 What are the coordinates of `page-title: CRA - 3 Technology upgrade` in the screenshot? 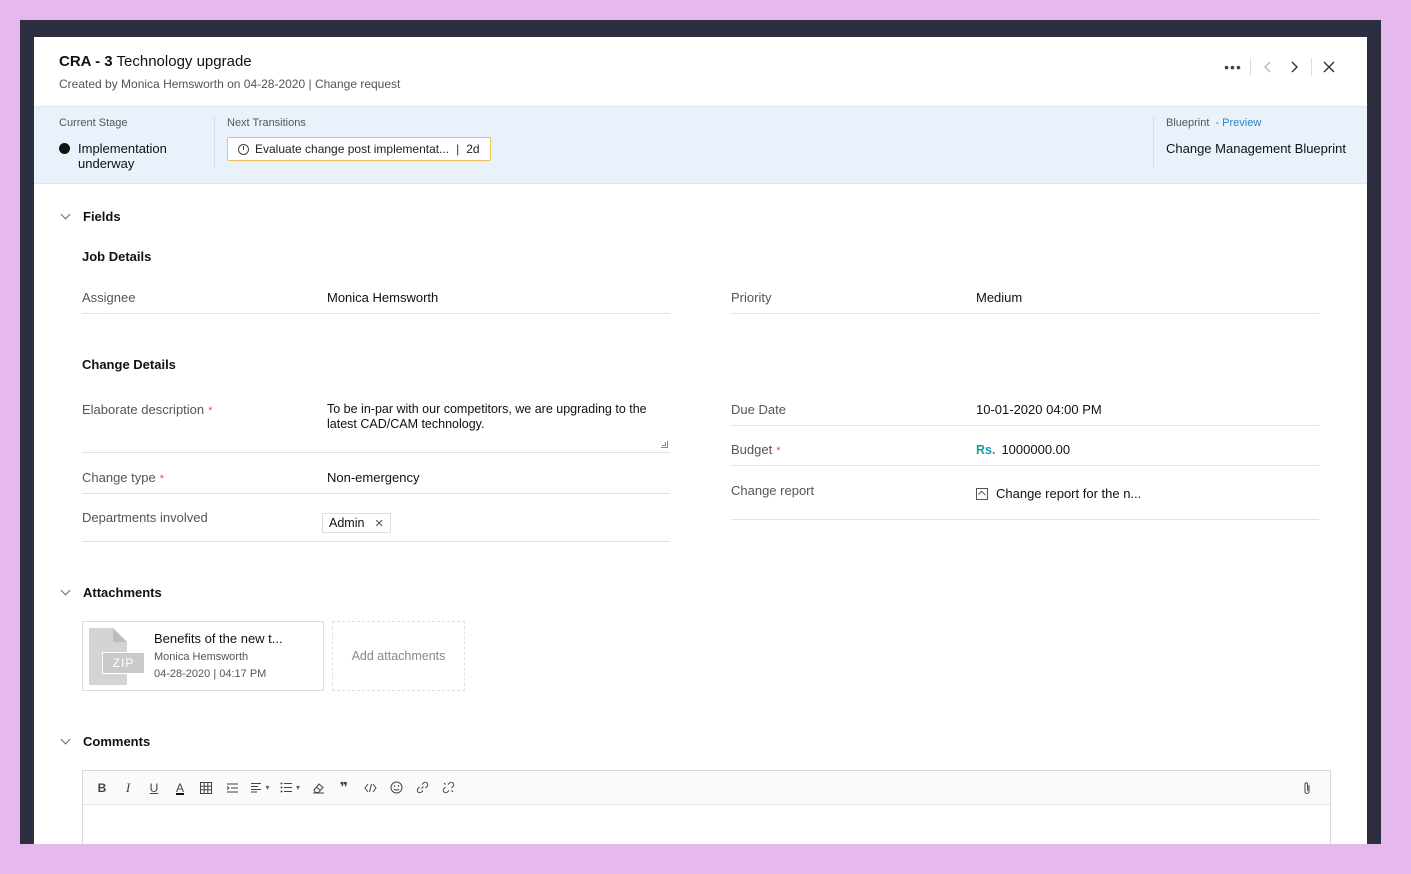 It's located at (155, 61).